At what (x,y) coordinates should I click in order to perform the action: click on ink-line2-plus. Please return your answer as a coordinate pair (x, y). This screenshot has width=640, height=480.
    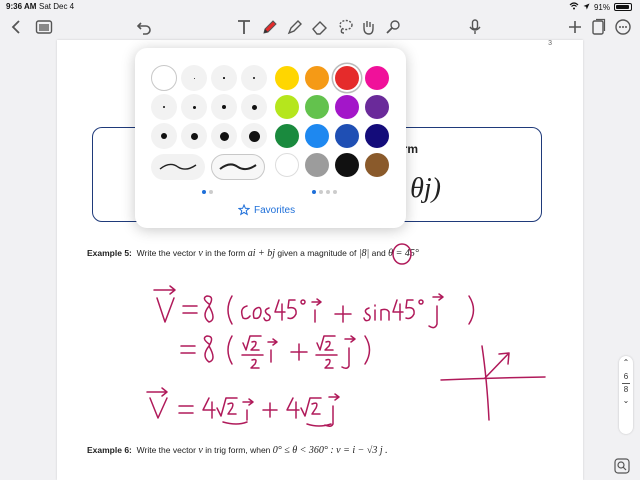
    Looking at the image, I should click on (299, 352).